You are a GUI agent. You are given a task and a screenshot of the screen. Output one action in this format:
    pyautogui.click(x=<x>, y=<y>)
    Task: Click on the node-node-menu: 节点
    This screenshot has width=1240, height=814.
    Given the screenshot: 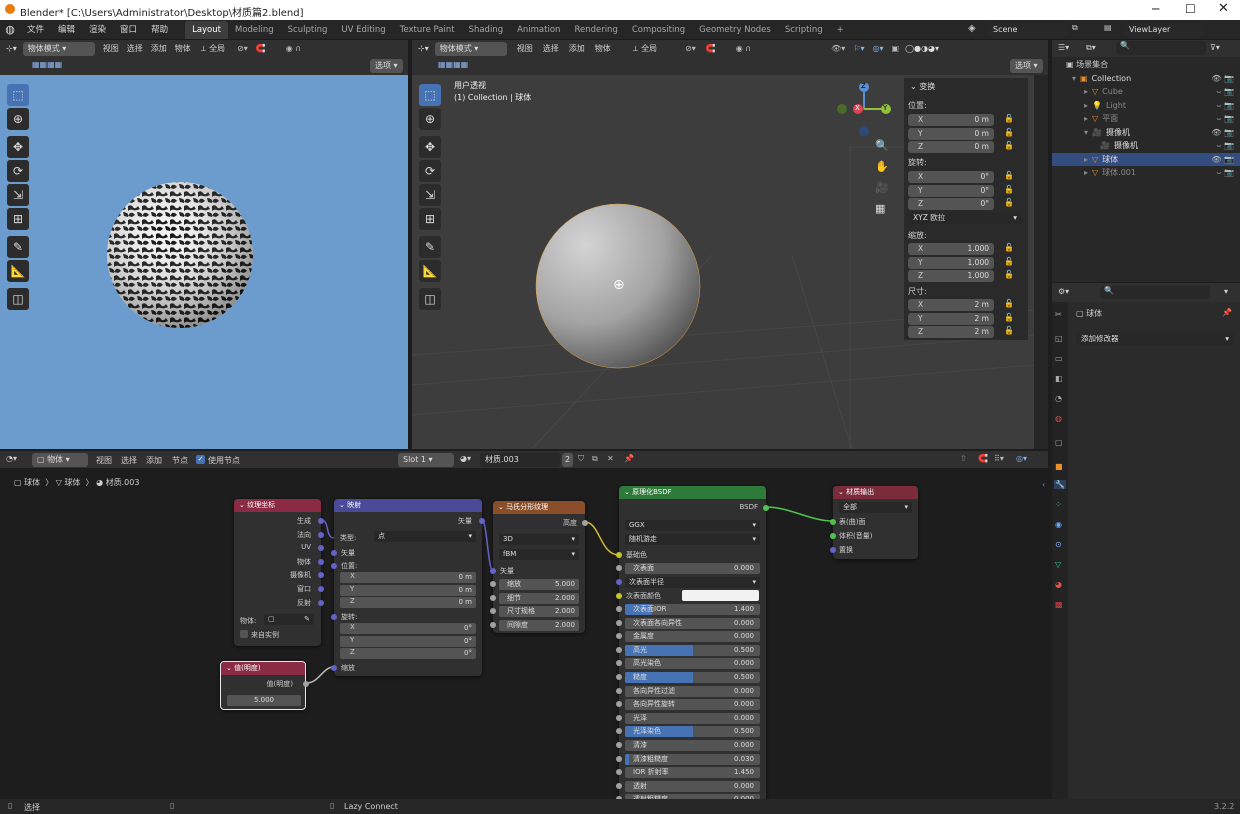 What is the action you would take?
    pyautogui.click(x=180, y=460)
    